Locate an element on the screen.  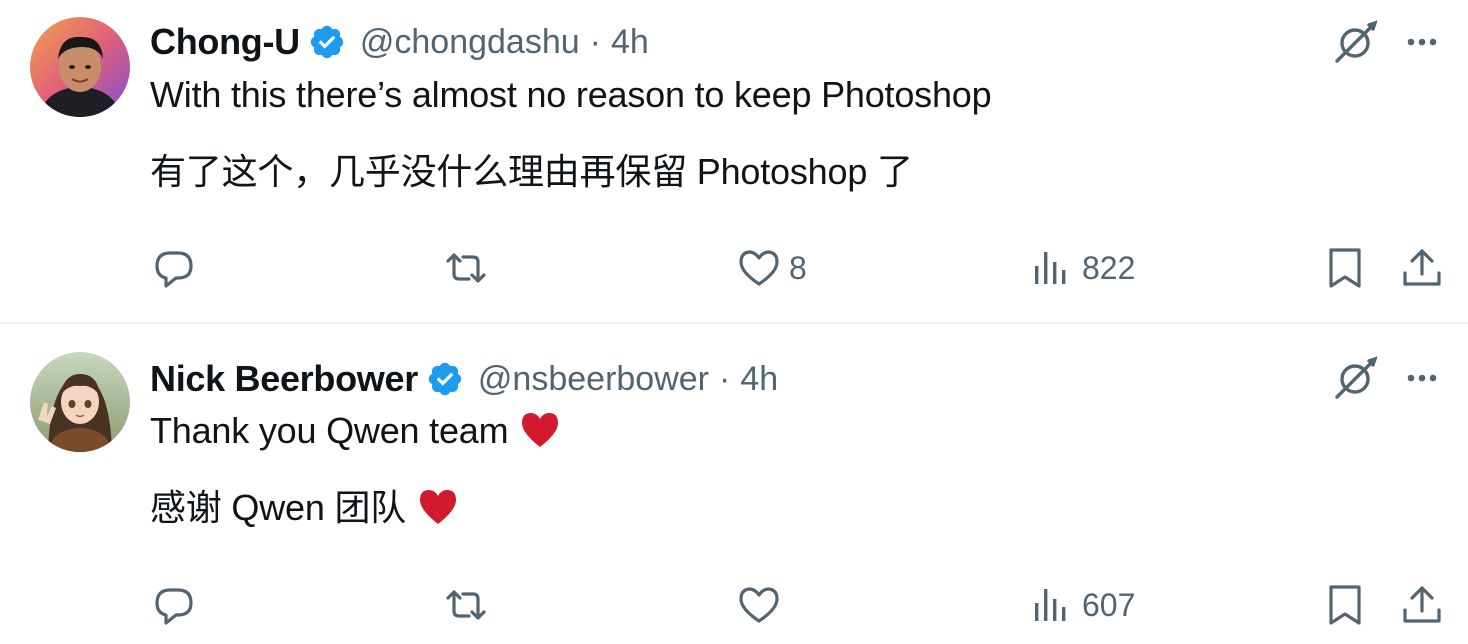
tweet-text: 感谢 Qwen 团队 is located at coordinates (278, 507).